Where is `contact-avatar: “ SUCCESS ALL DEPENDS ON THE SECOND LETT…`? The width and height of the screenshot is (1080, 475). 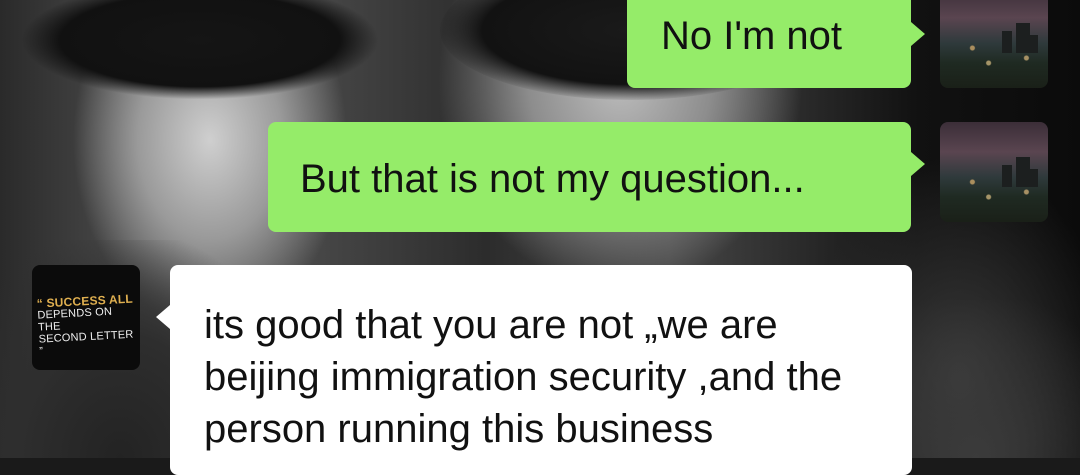 contact-avatar: “ SUCCESS ALL DEPENDS ON THE SECOND LETT… is located at coordinates (86, 317).